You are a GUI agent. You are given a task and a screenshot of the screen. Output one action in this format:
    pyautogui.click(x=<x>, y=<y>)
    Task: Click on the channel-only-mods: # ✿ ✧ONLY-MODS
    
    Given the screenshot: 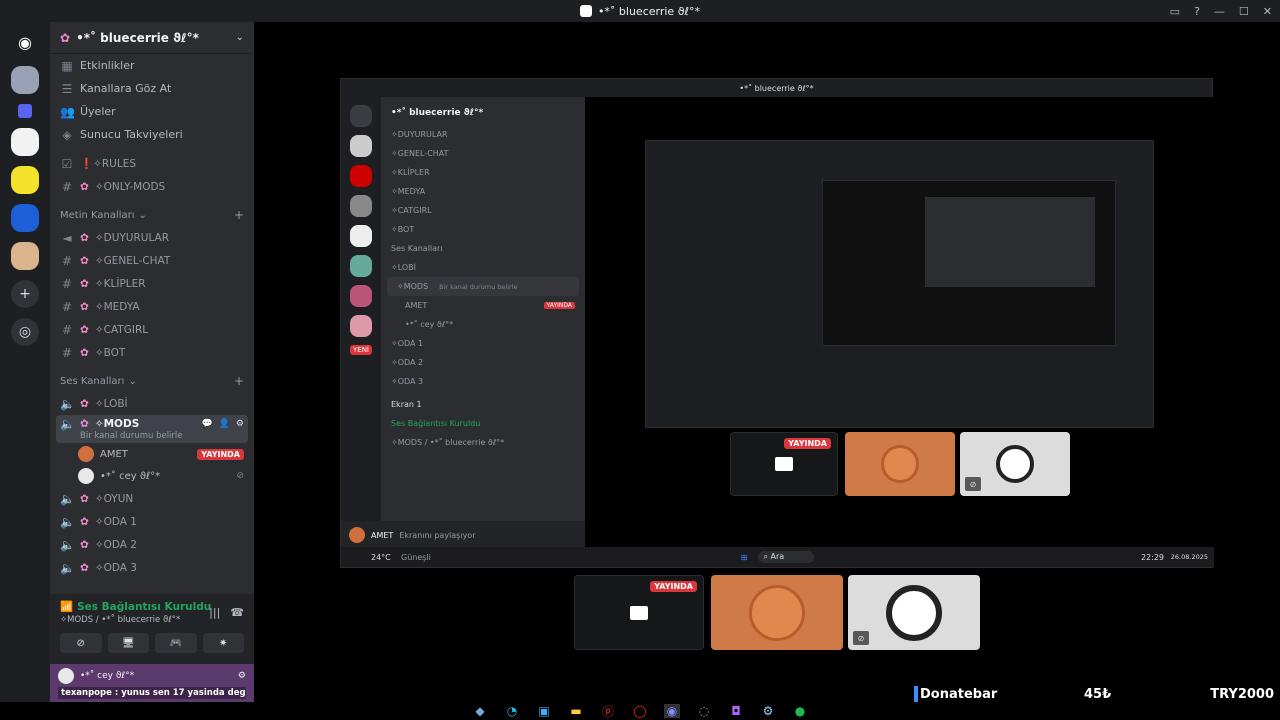 What is the action you would take?
    pyautogui.click(x=152, y=186)
    